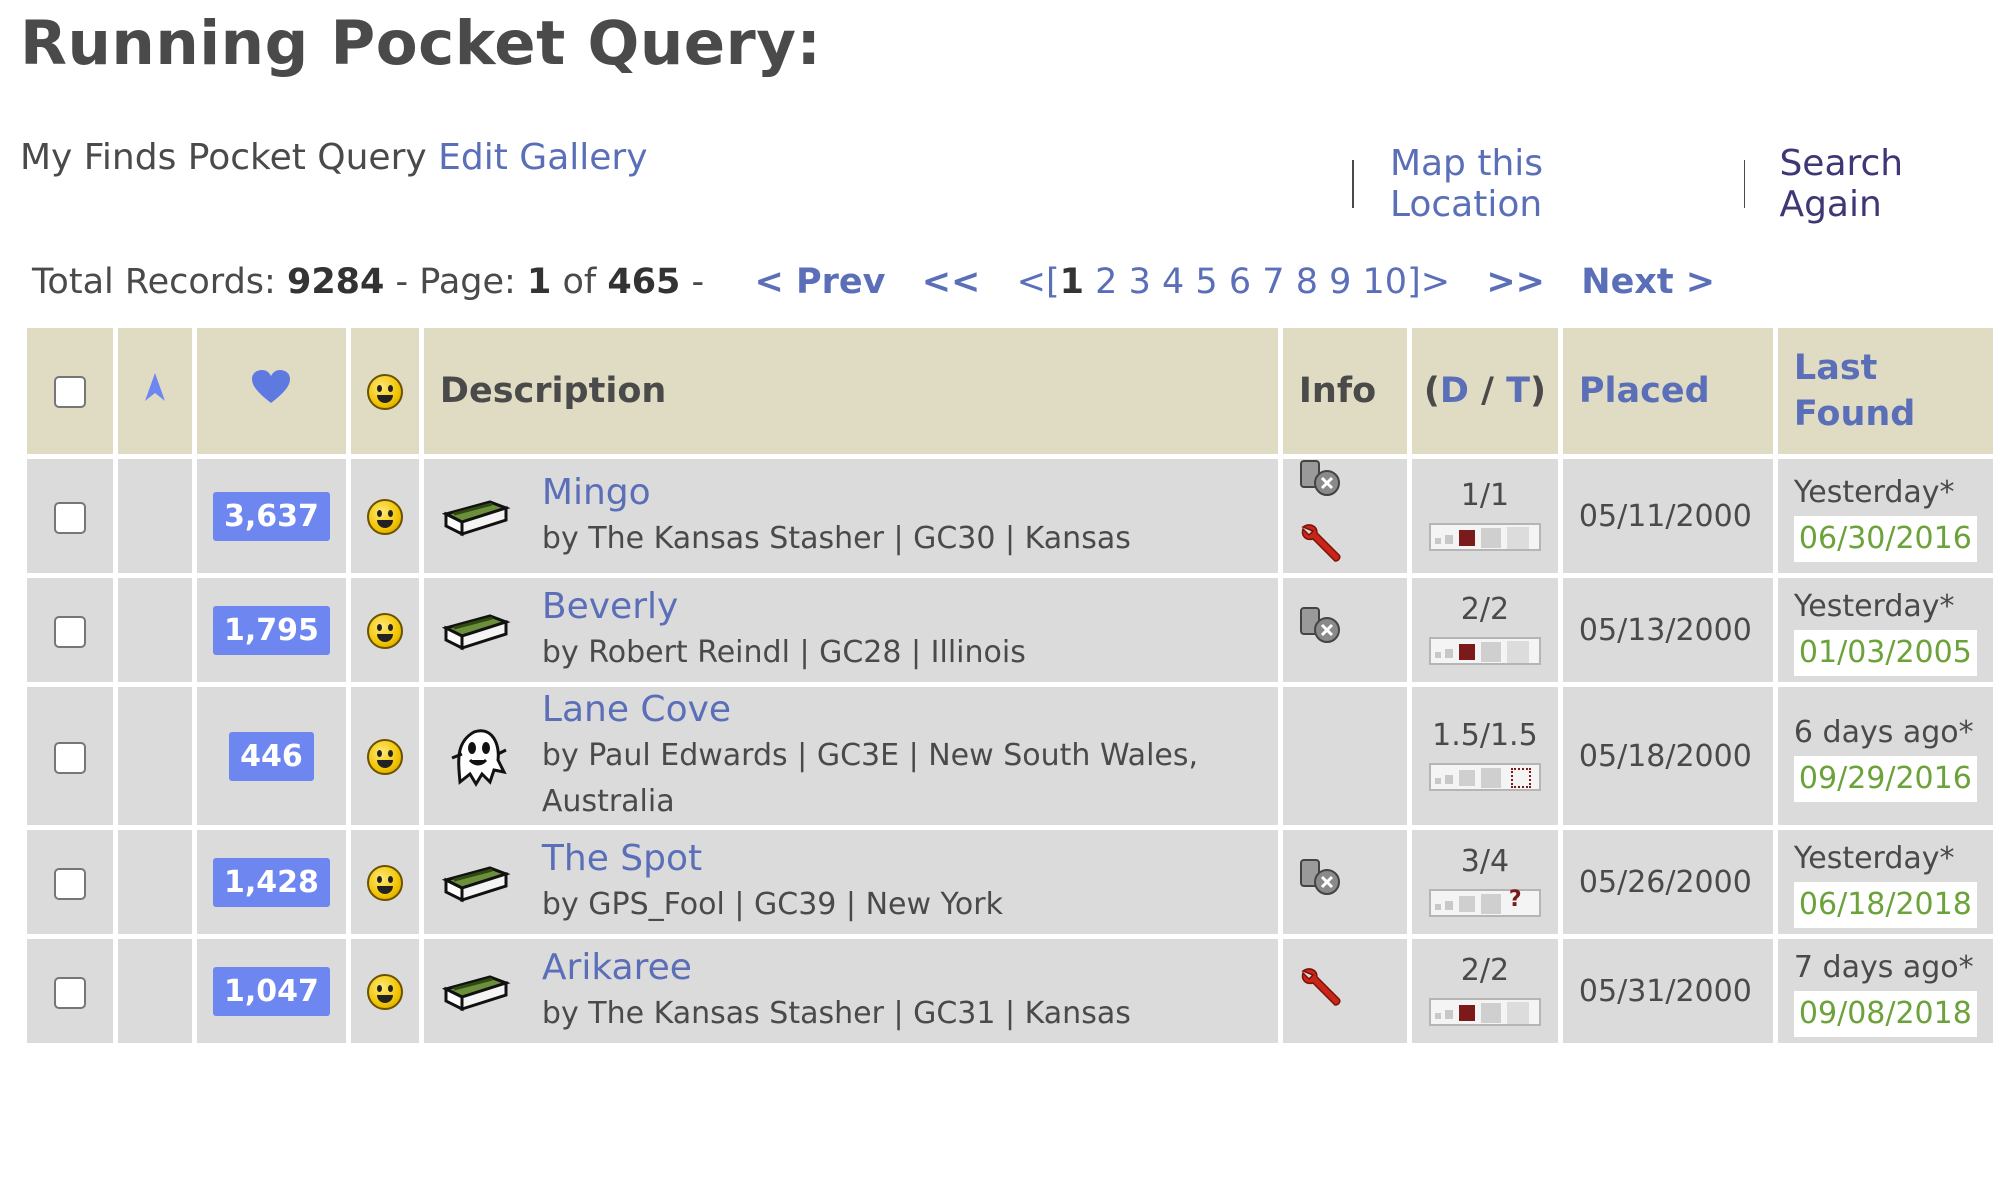 This screenshot has width=2010, height=1187. Describe the element at coordinates (783, 652) in the screenshot. I see `cache-owner-line: by Robert Reindl | GC28 | Illinois` at that location.